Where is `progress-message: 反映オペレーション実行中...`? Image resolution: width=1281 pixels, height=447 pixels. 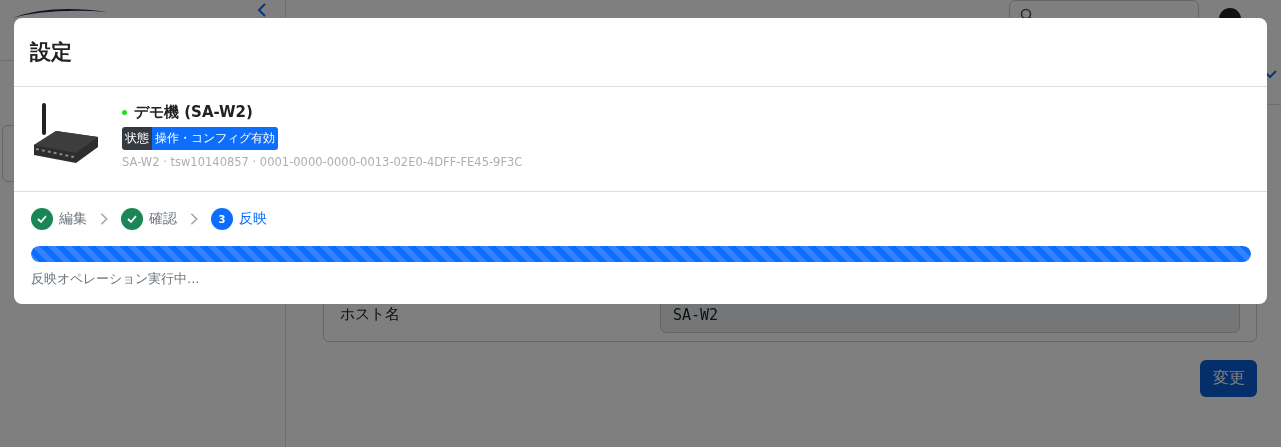 progress-message: 反映オペレーション実行中... is located at coordinates (116, 279).